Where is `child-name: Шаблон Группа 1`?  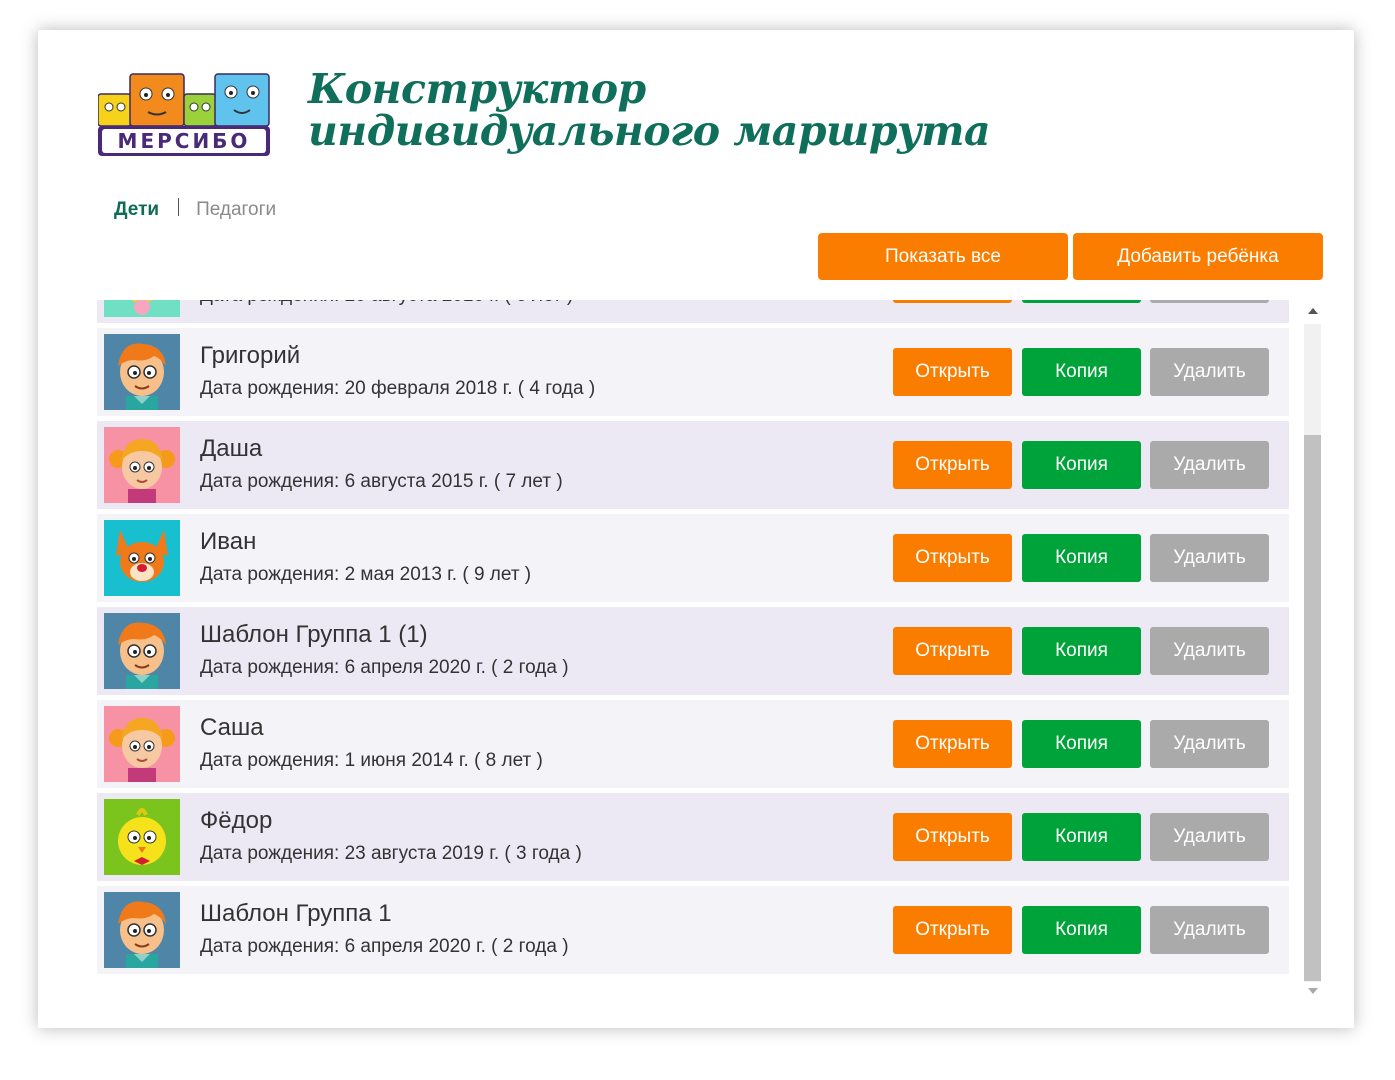 child-name: Шаблон Группа 1 is located at coordinates (296, 913).